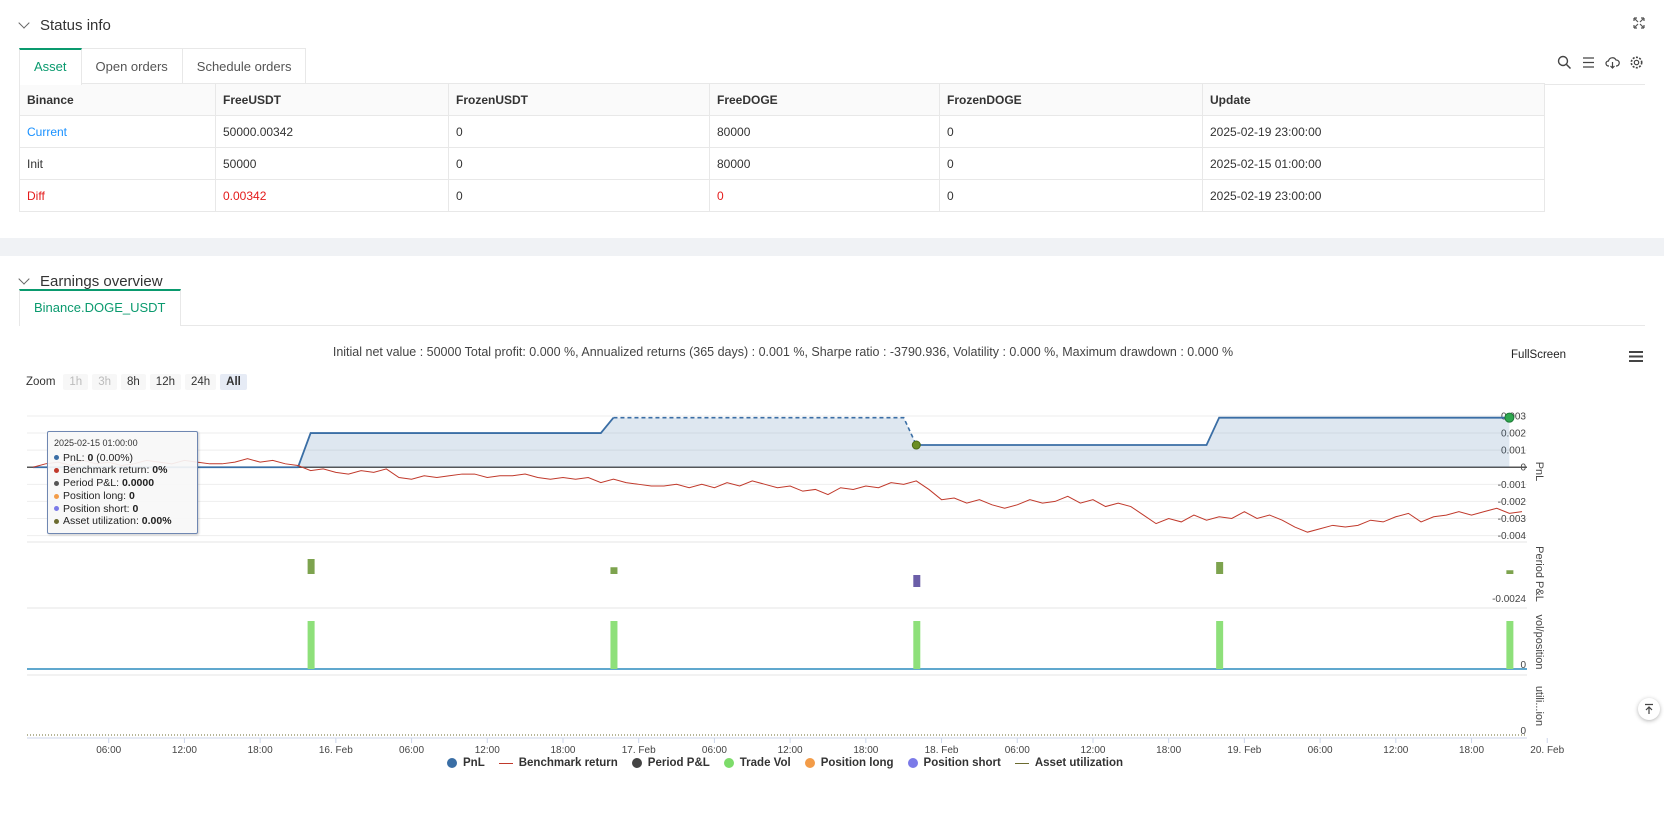 This screenshot has height=818, width=1664. I want to click on x-tick-label: 16. Feb, so click(336, 750).